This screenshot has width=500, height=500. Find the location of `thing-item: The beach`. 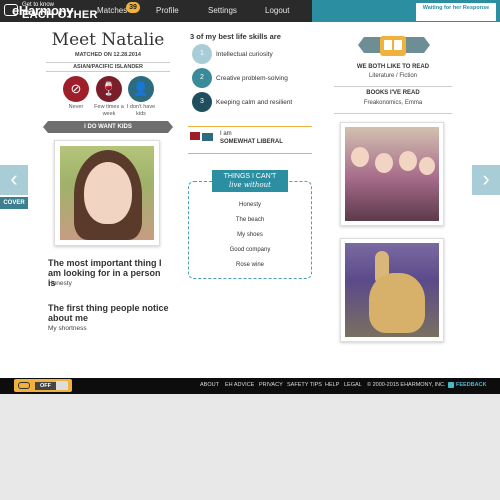

thing-item: The beach is located at coordinates (250, 220).